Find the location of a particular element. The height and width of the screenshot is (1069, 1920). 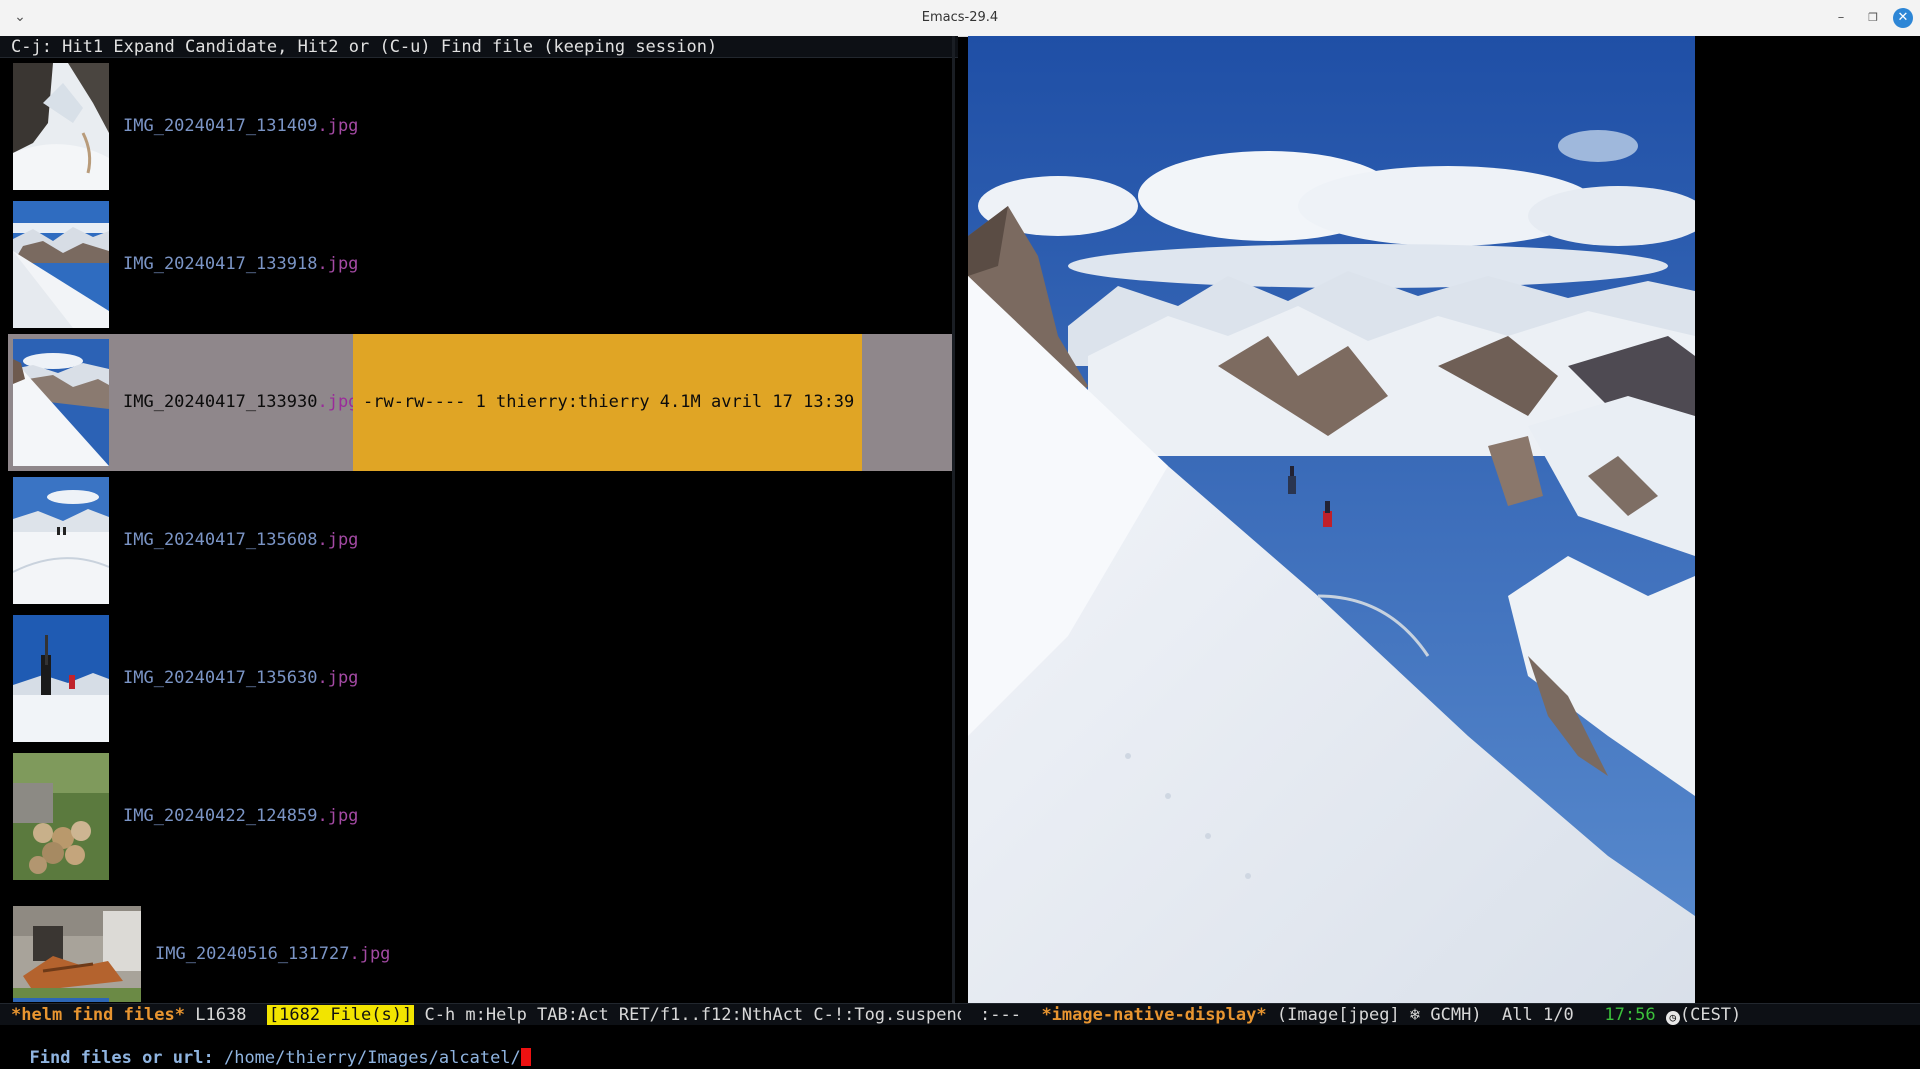

clock-icon: ◷ is located at coordinates (1672, 1018).